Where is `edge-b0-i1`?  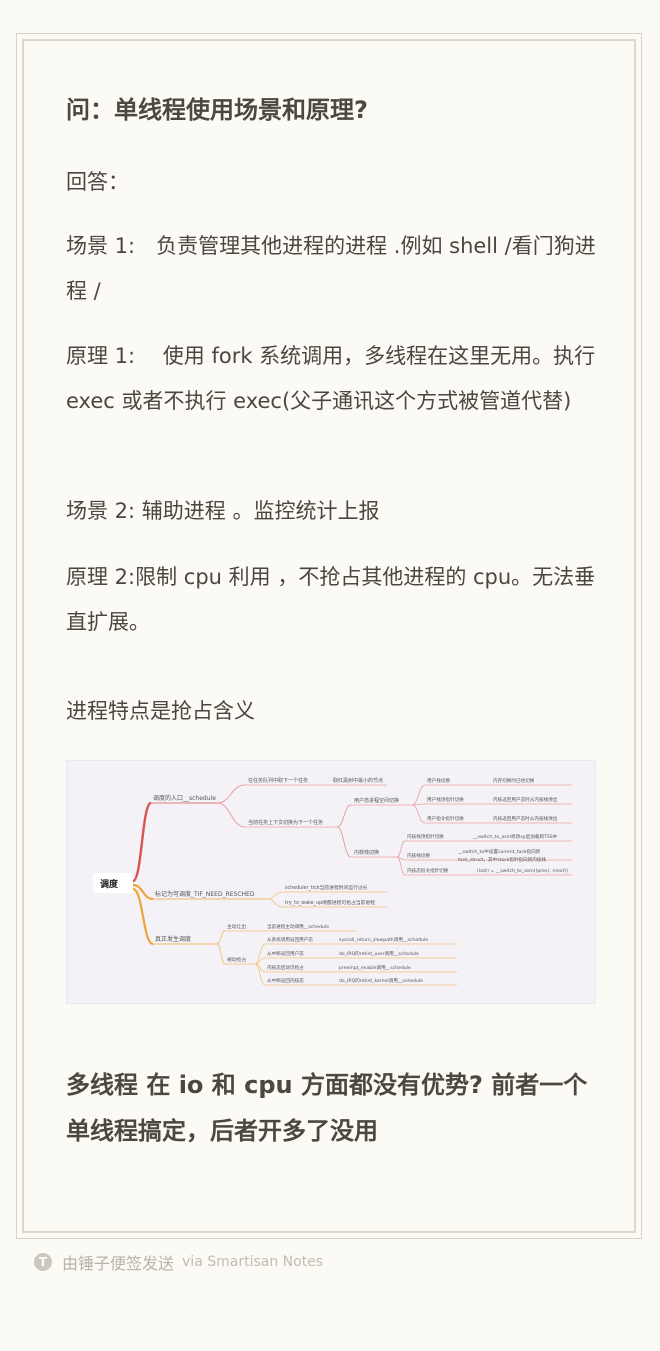
edge-b0-i1 is located at coordinates (231, 815).